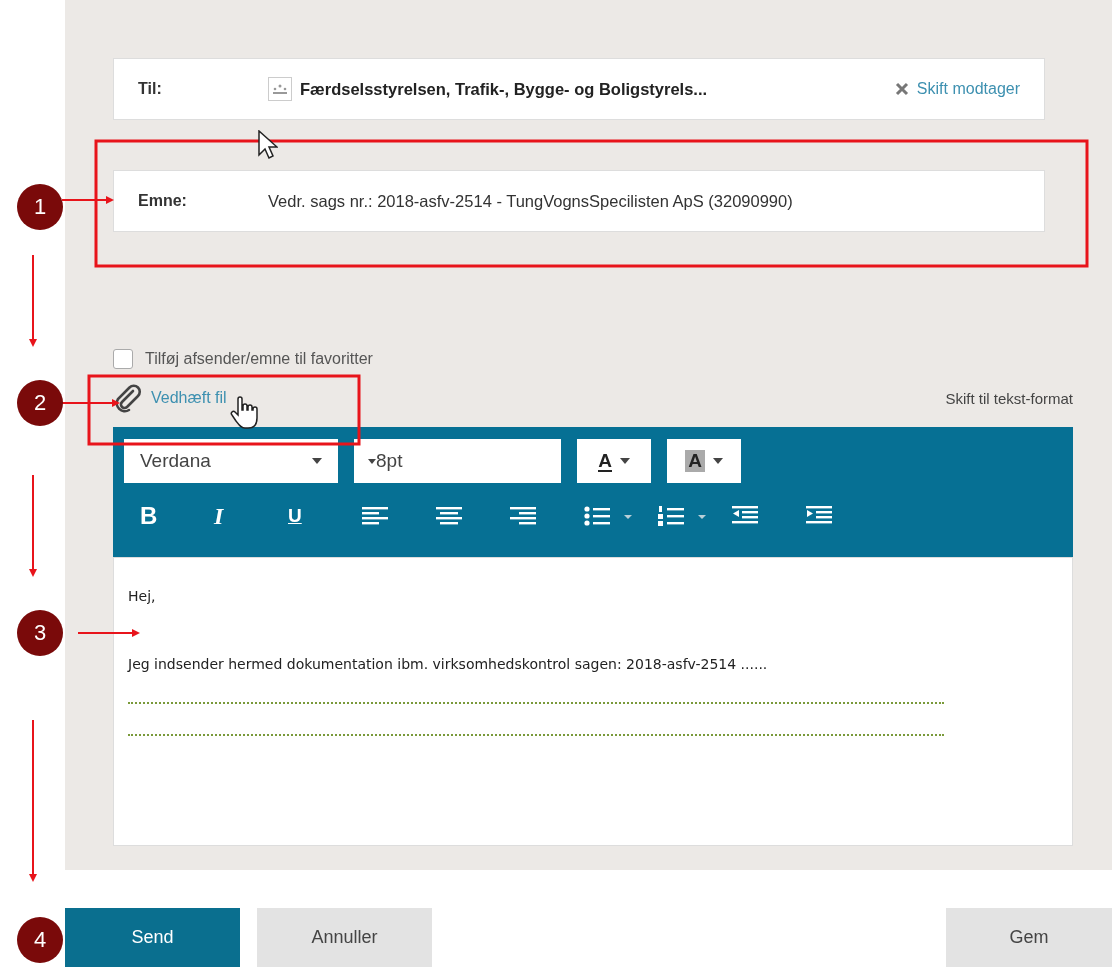  Describe the element at coordinates (175, 461) in the screenshot. I see `font-value: Verdana` at that location.